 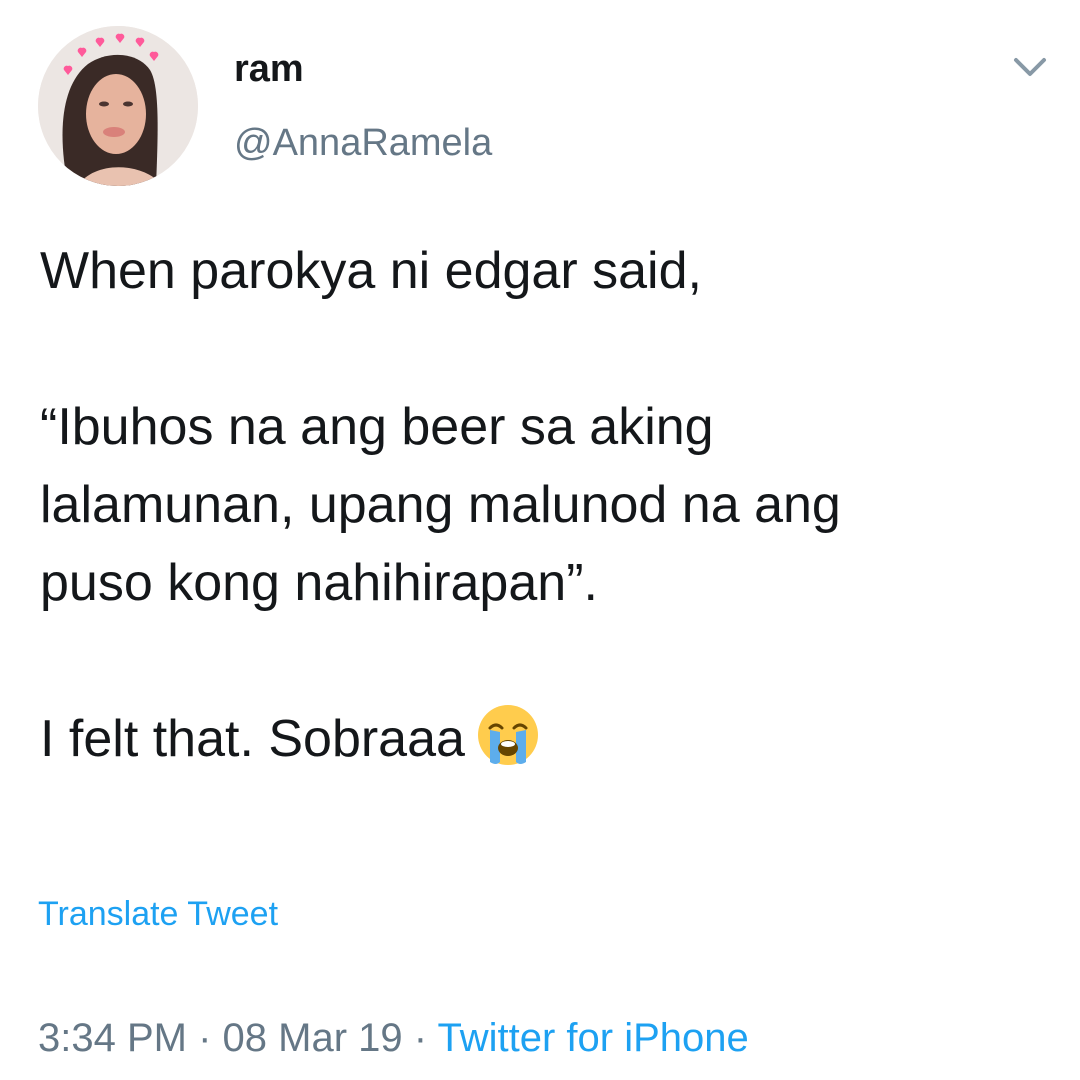 What do you see at coordinates (377, 427) in the screenshot?
I see `tweet-line: “Ibuhos na ang beer sa aking` at bounding box center [377, 427].